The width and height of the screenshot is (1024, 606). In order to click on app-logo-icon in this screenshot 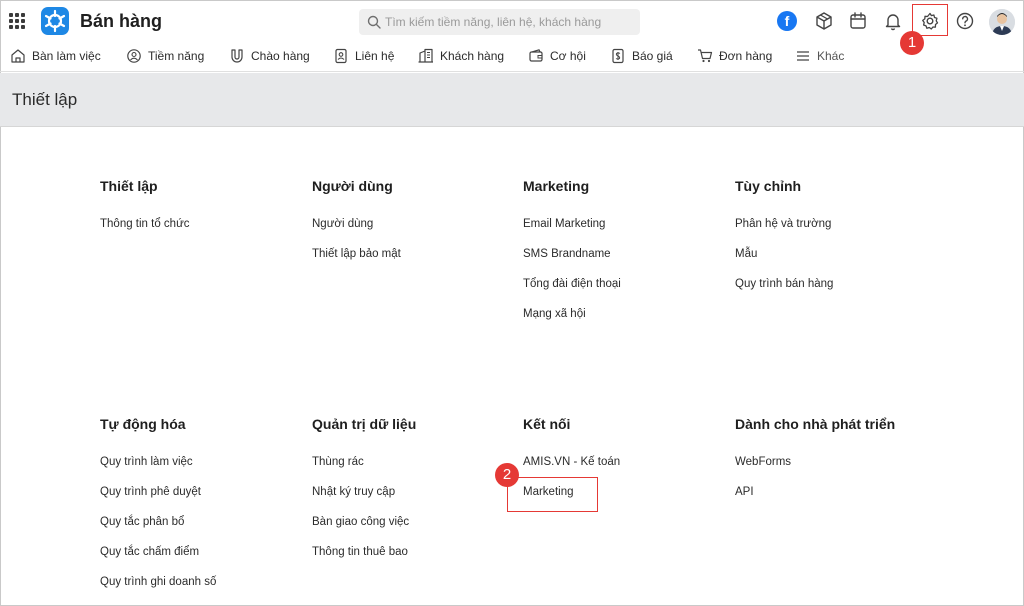, I will do `click(55, 21)`.